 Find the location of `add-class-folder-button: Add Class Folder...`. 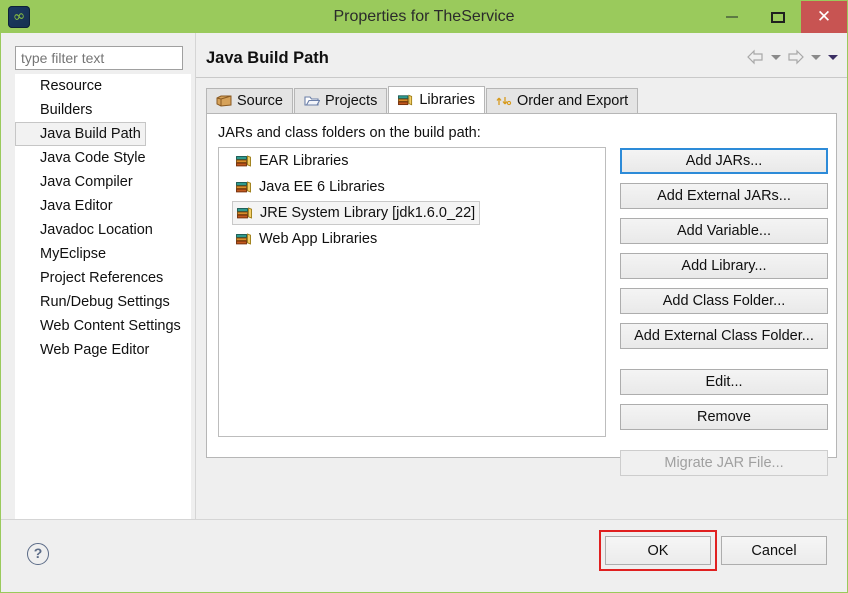

add-class-folder-button: Add Class Folder... is located at coordinates (724, 301).